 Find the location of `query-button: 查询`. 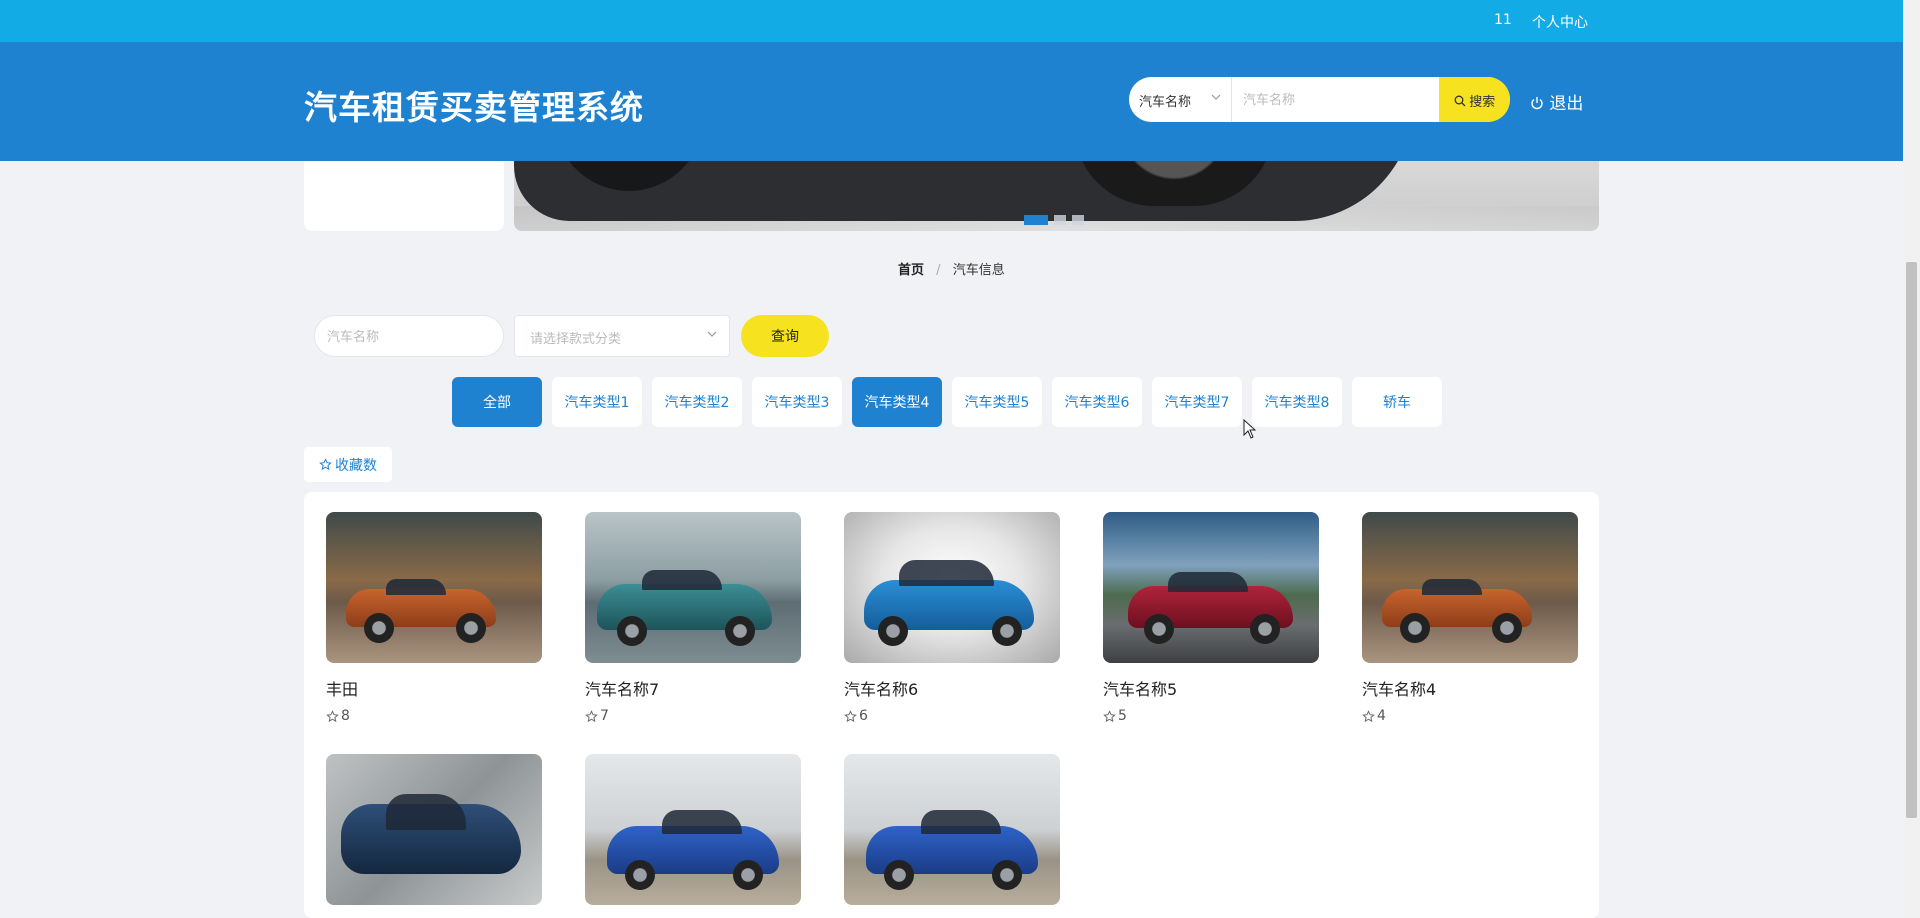

query-button: 查询 is located at coordinates (785, 336).